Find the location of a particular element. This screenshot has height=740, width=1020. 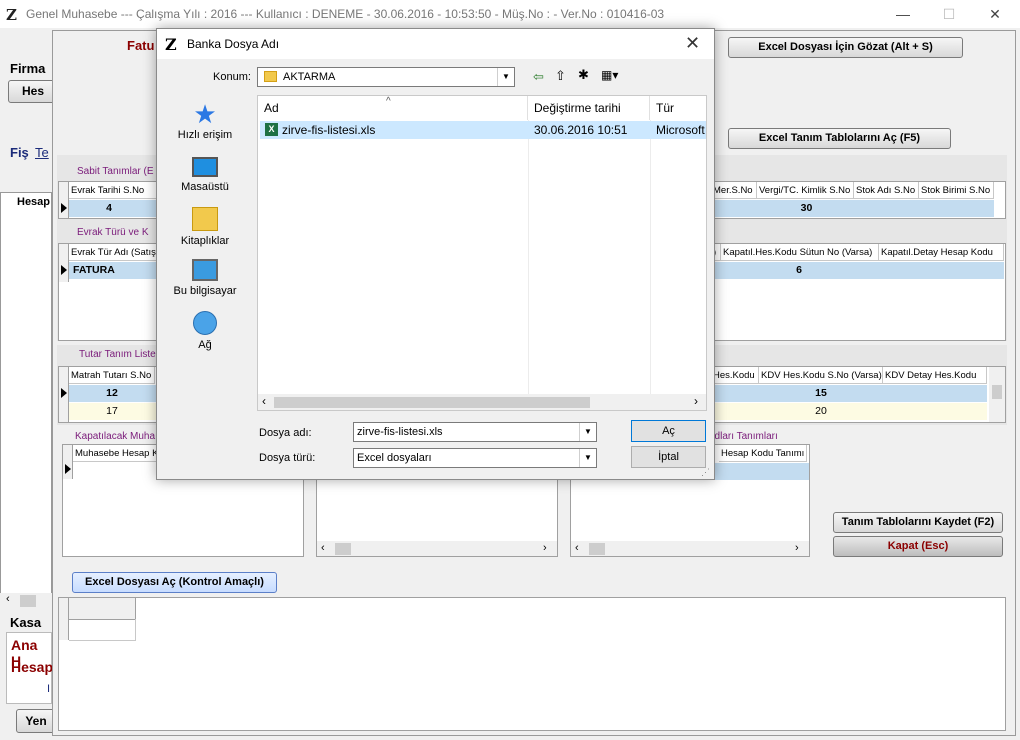

grid-header: KDV Hes.Kodu S.No (Varsa) is located at coordinates (821, 375).